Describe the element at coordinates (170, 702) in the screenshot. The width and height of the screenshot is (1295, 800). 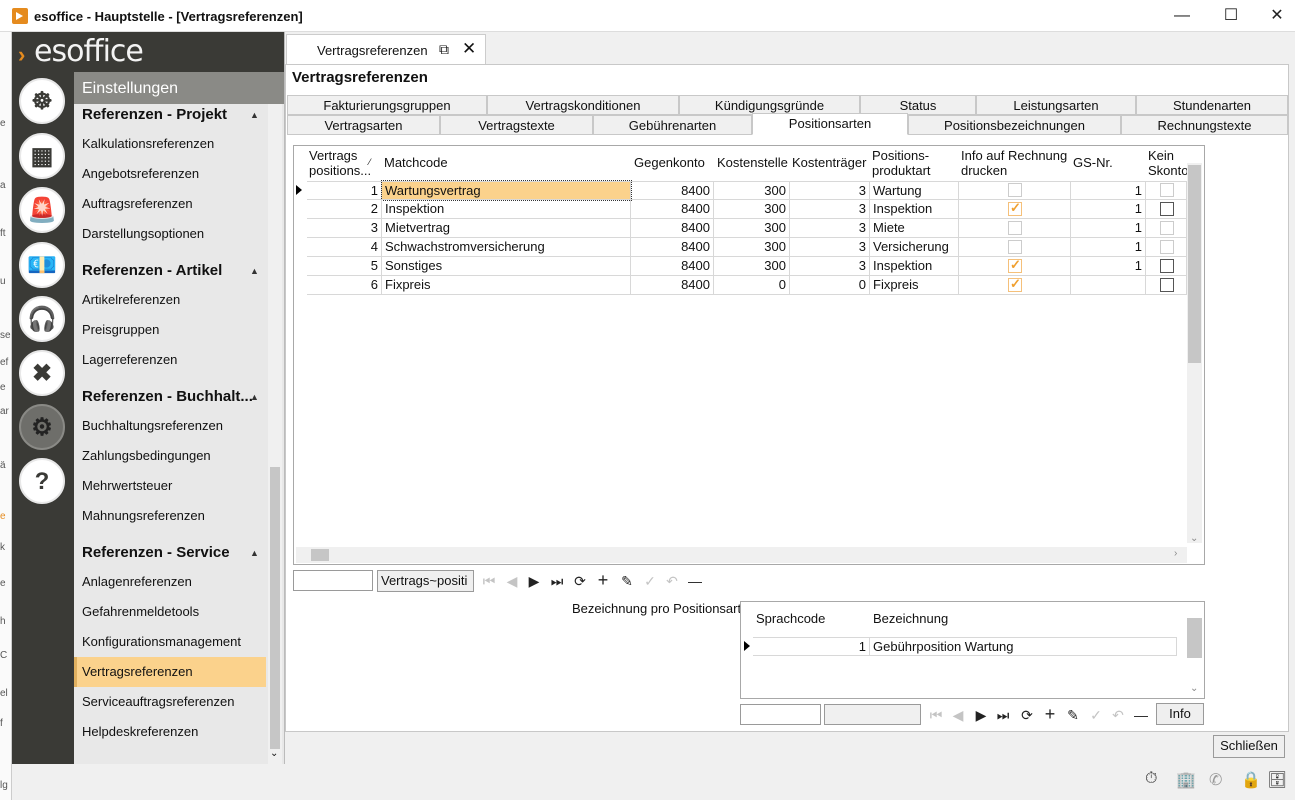
I see `menu-item-serviceauftragsreferenzen: Serviceauftragsreferenzen` at that location.